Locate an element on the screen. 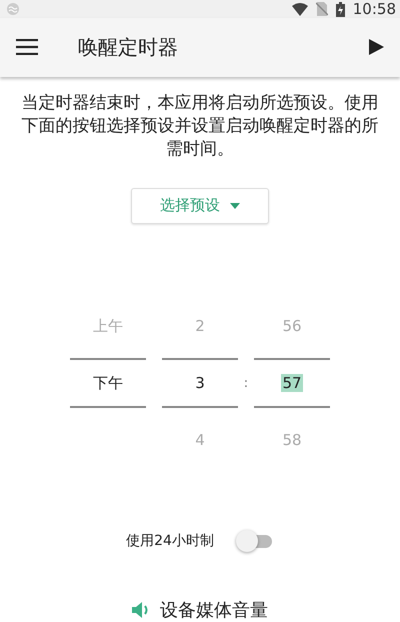 The width and height of the screenshot is (400, 622). picker-selected-value: 3 is located at coordinates (200, 383).